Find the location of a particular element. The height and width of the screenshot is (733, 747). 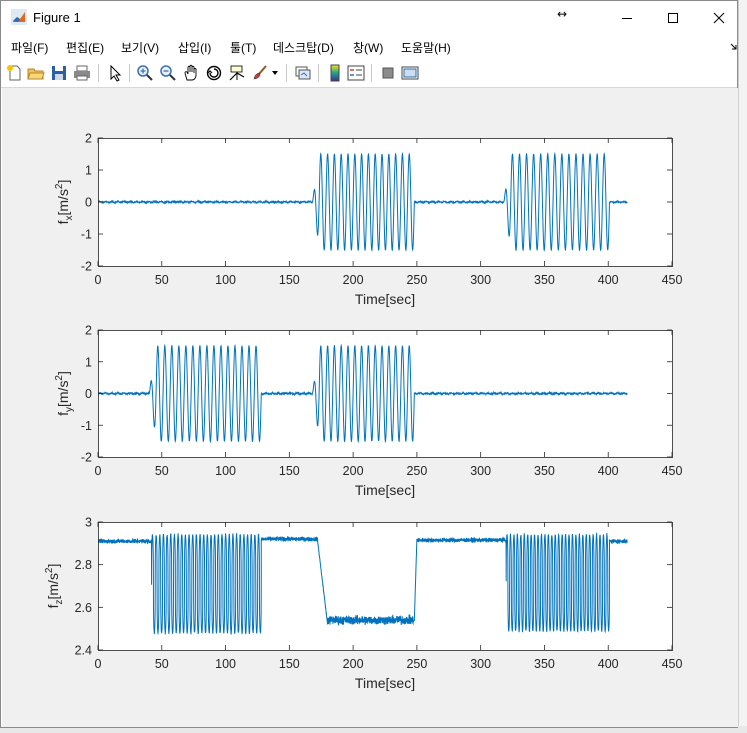

minimize-button is located at coordinates (627, 18).